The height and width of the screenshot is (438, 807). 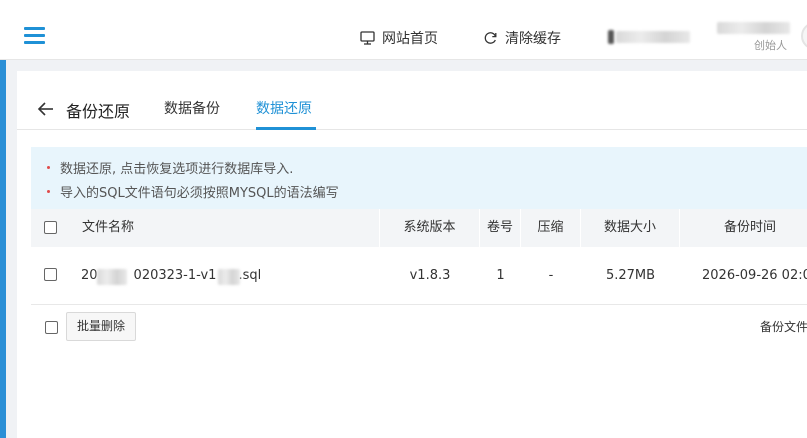 I want to click on time-cell: 2026-09-26 02:03:, so click(x=754, y=275).